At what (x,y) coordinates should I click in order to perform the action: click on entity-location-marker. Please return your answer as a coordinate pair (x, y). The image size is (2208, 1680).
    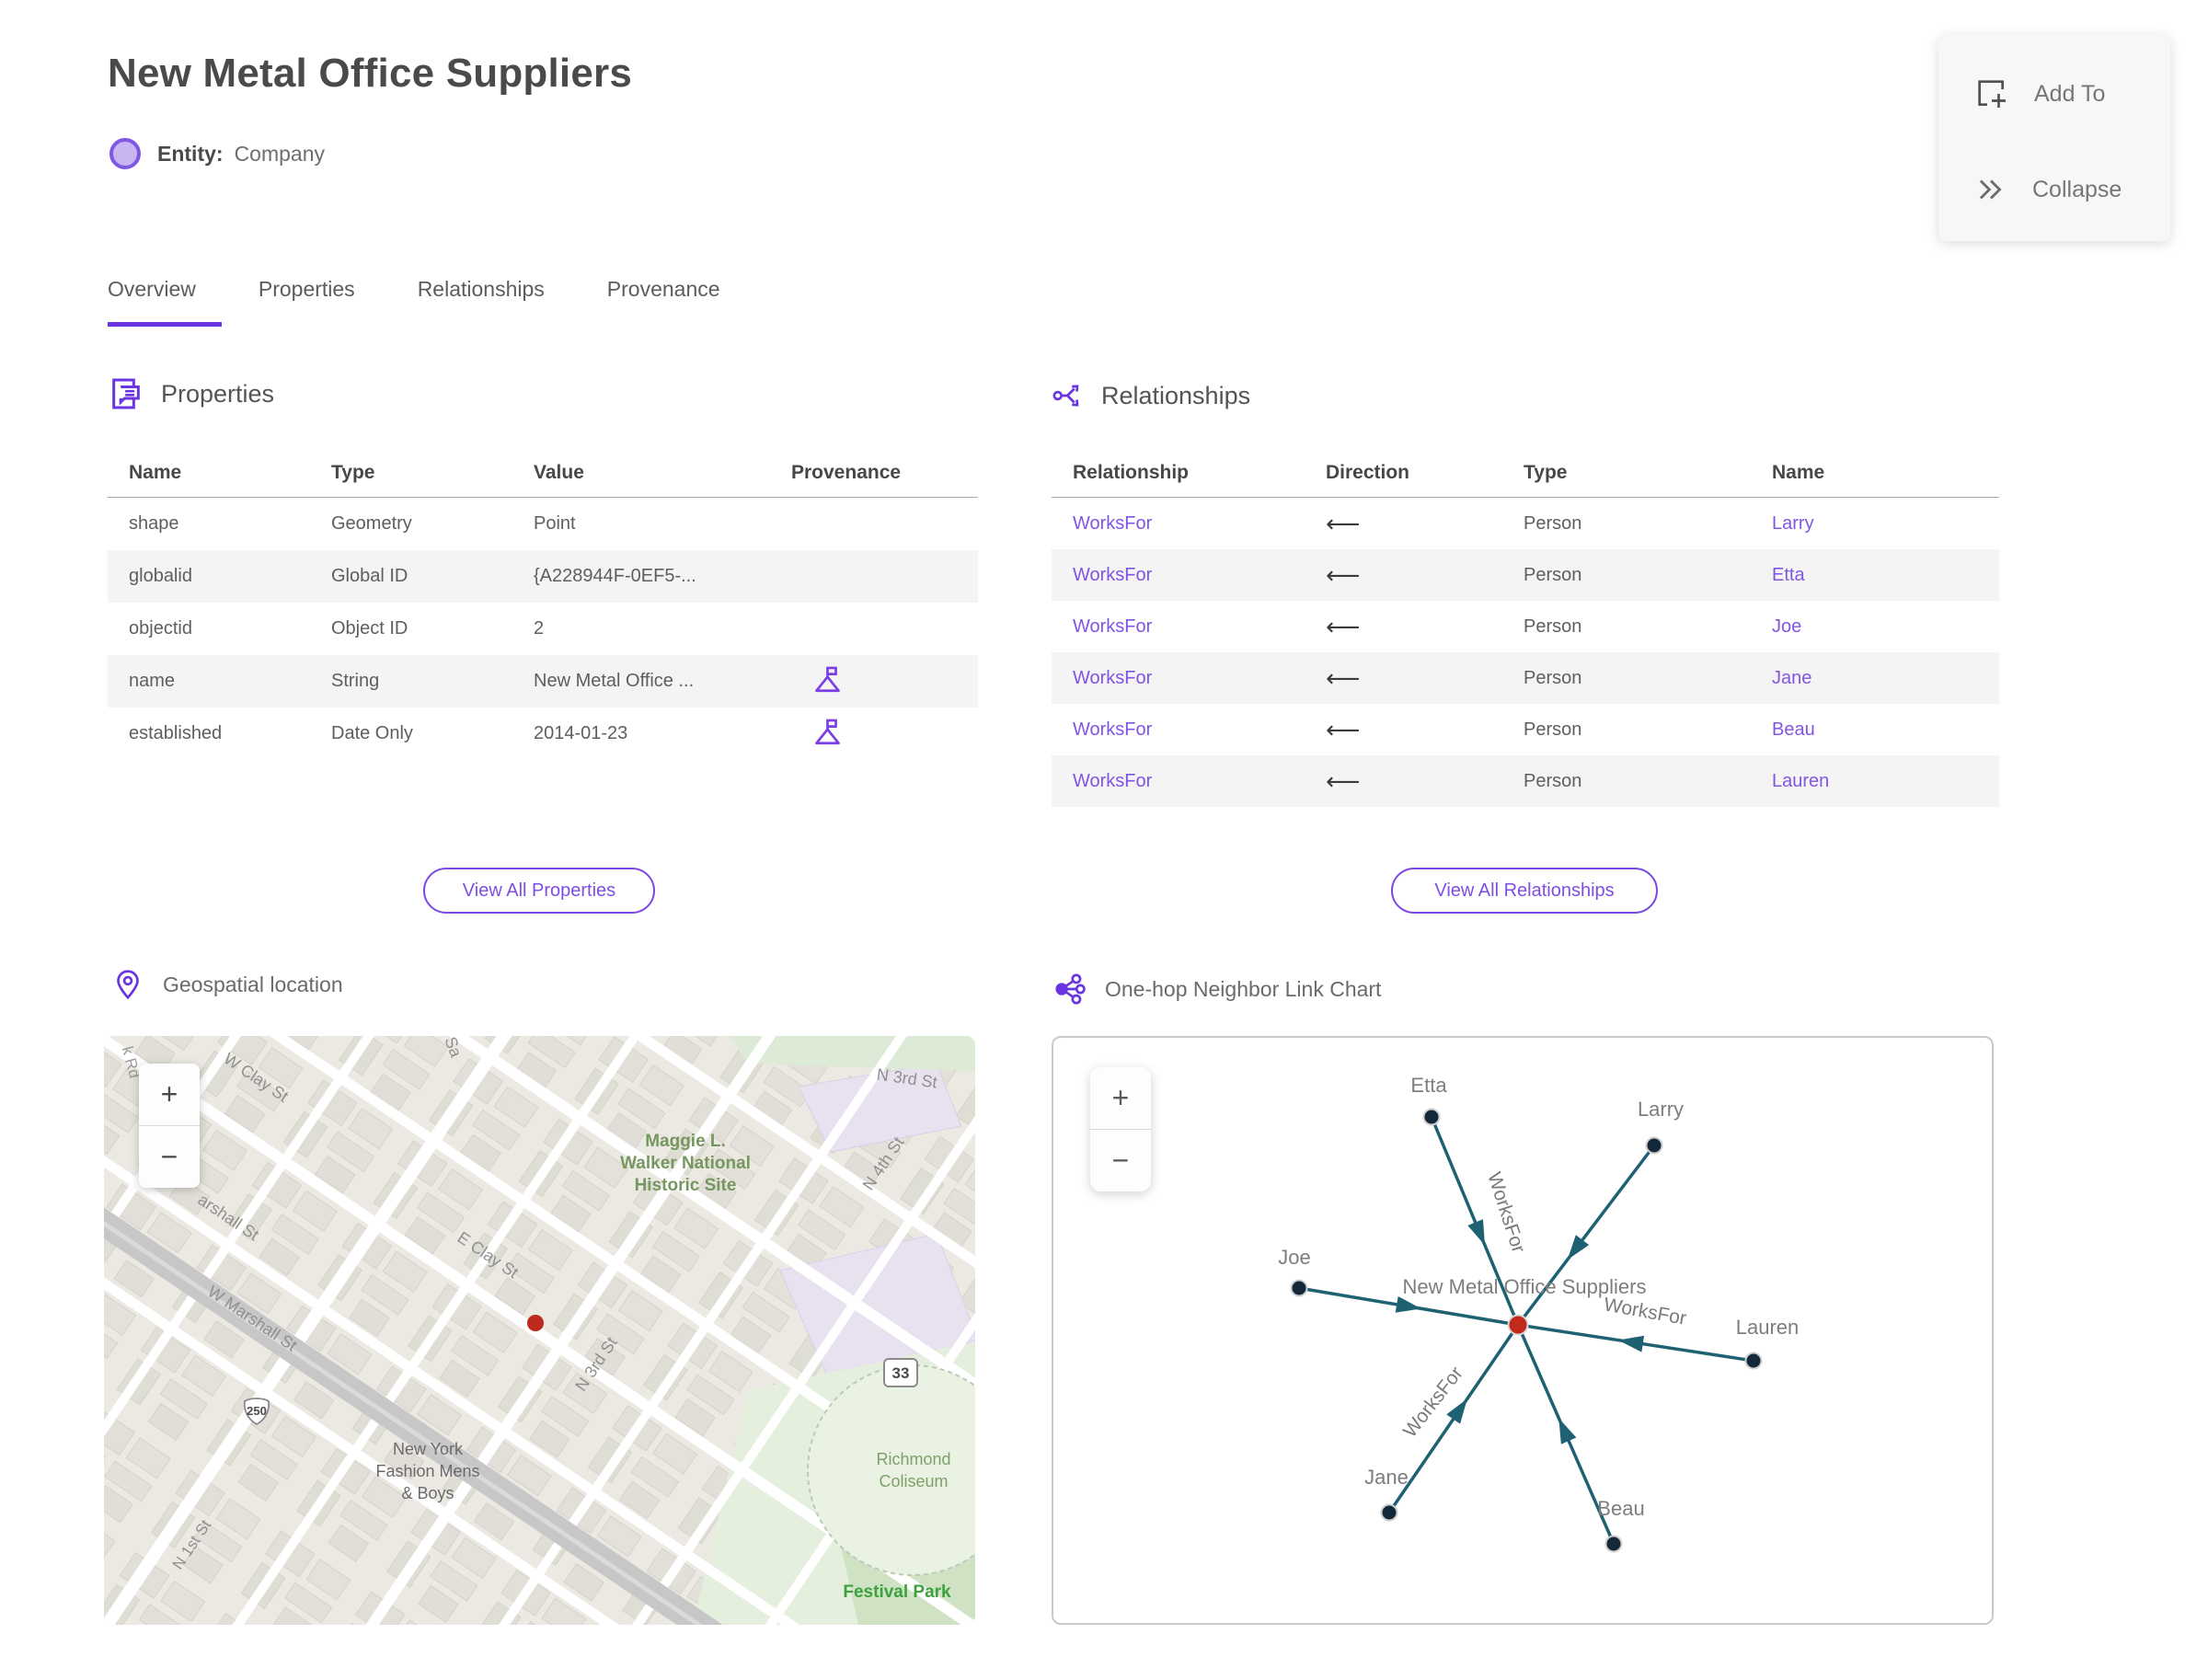
    Looking at the image, I should click on (535, 1323).